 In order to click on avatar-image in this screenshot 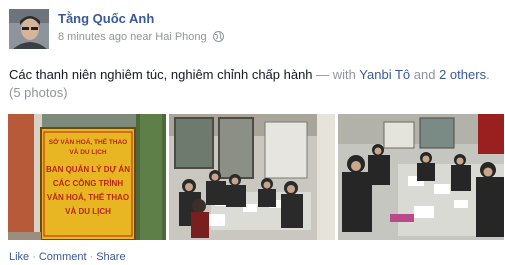, I will do `click(29, 29)`.